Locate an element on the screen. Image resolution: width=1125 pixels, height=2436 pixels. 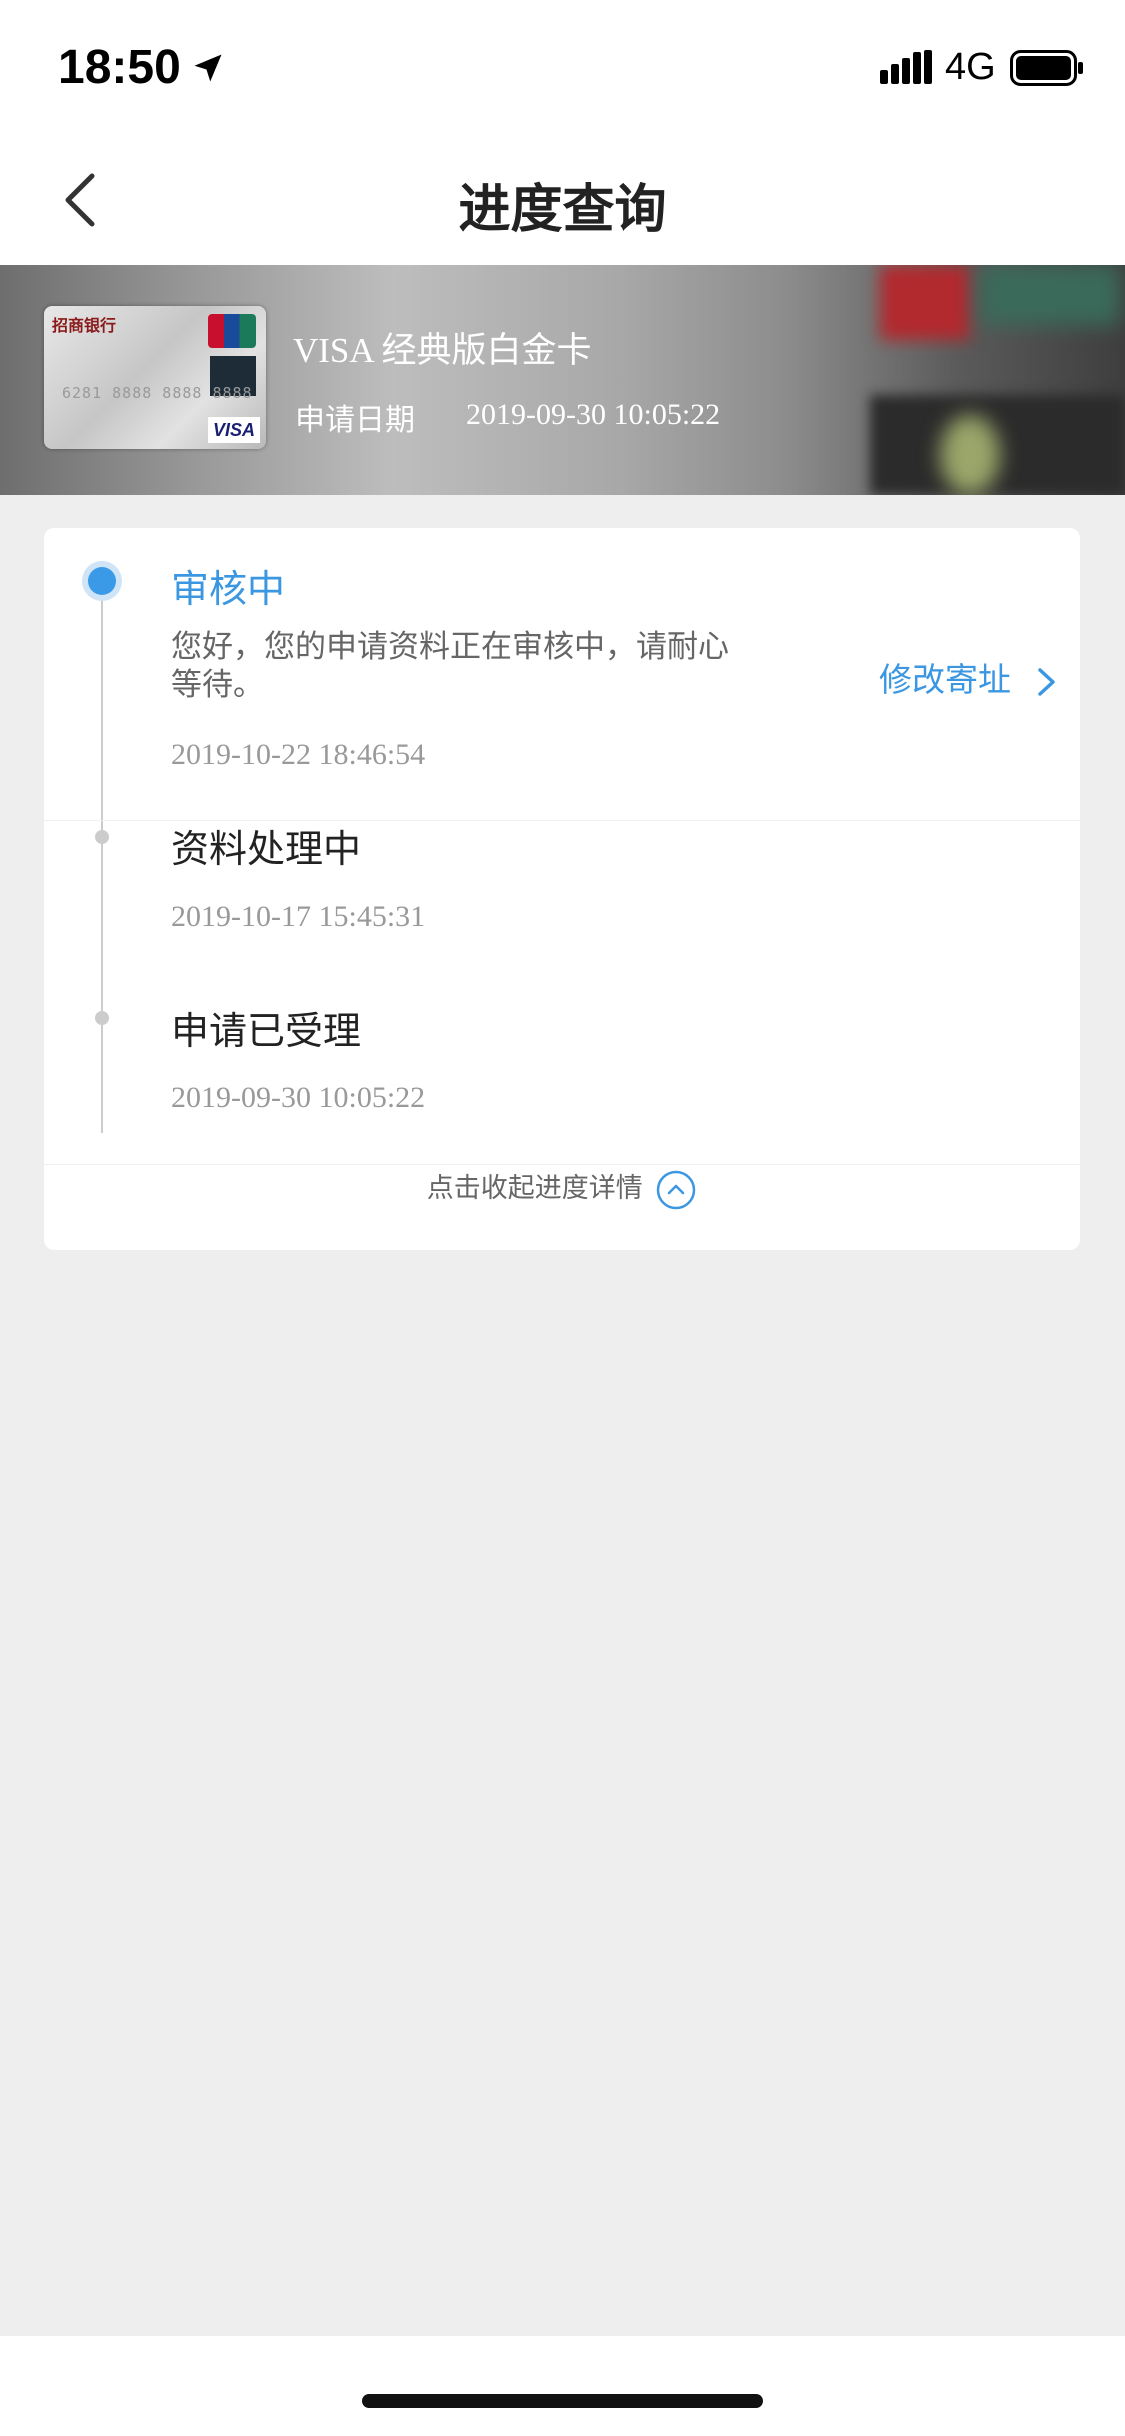
apply-date-value: 2019-09-30 10:05:22 is located at coordinates (593, 414).